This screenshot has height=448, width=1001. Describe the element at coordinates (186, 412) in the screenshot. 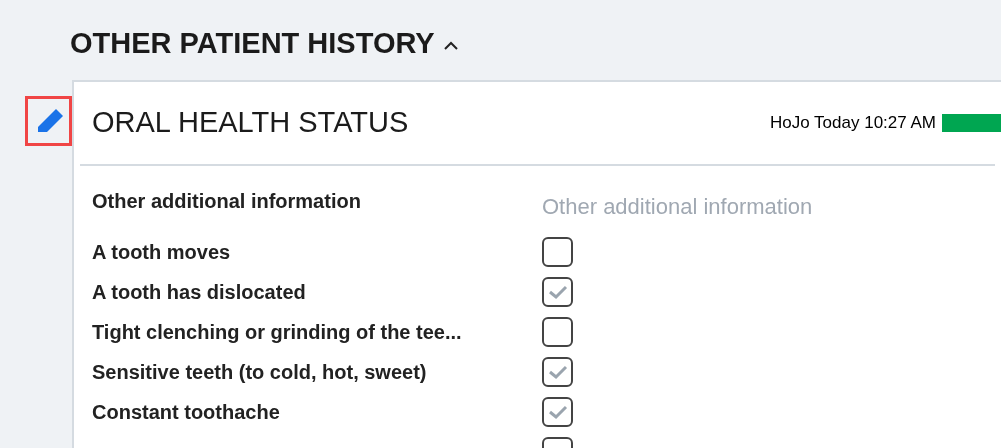

I see `checkbox-label: Constant toothache` at that location.